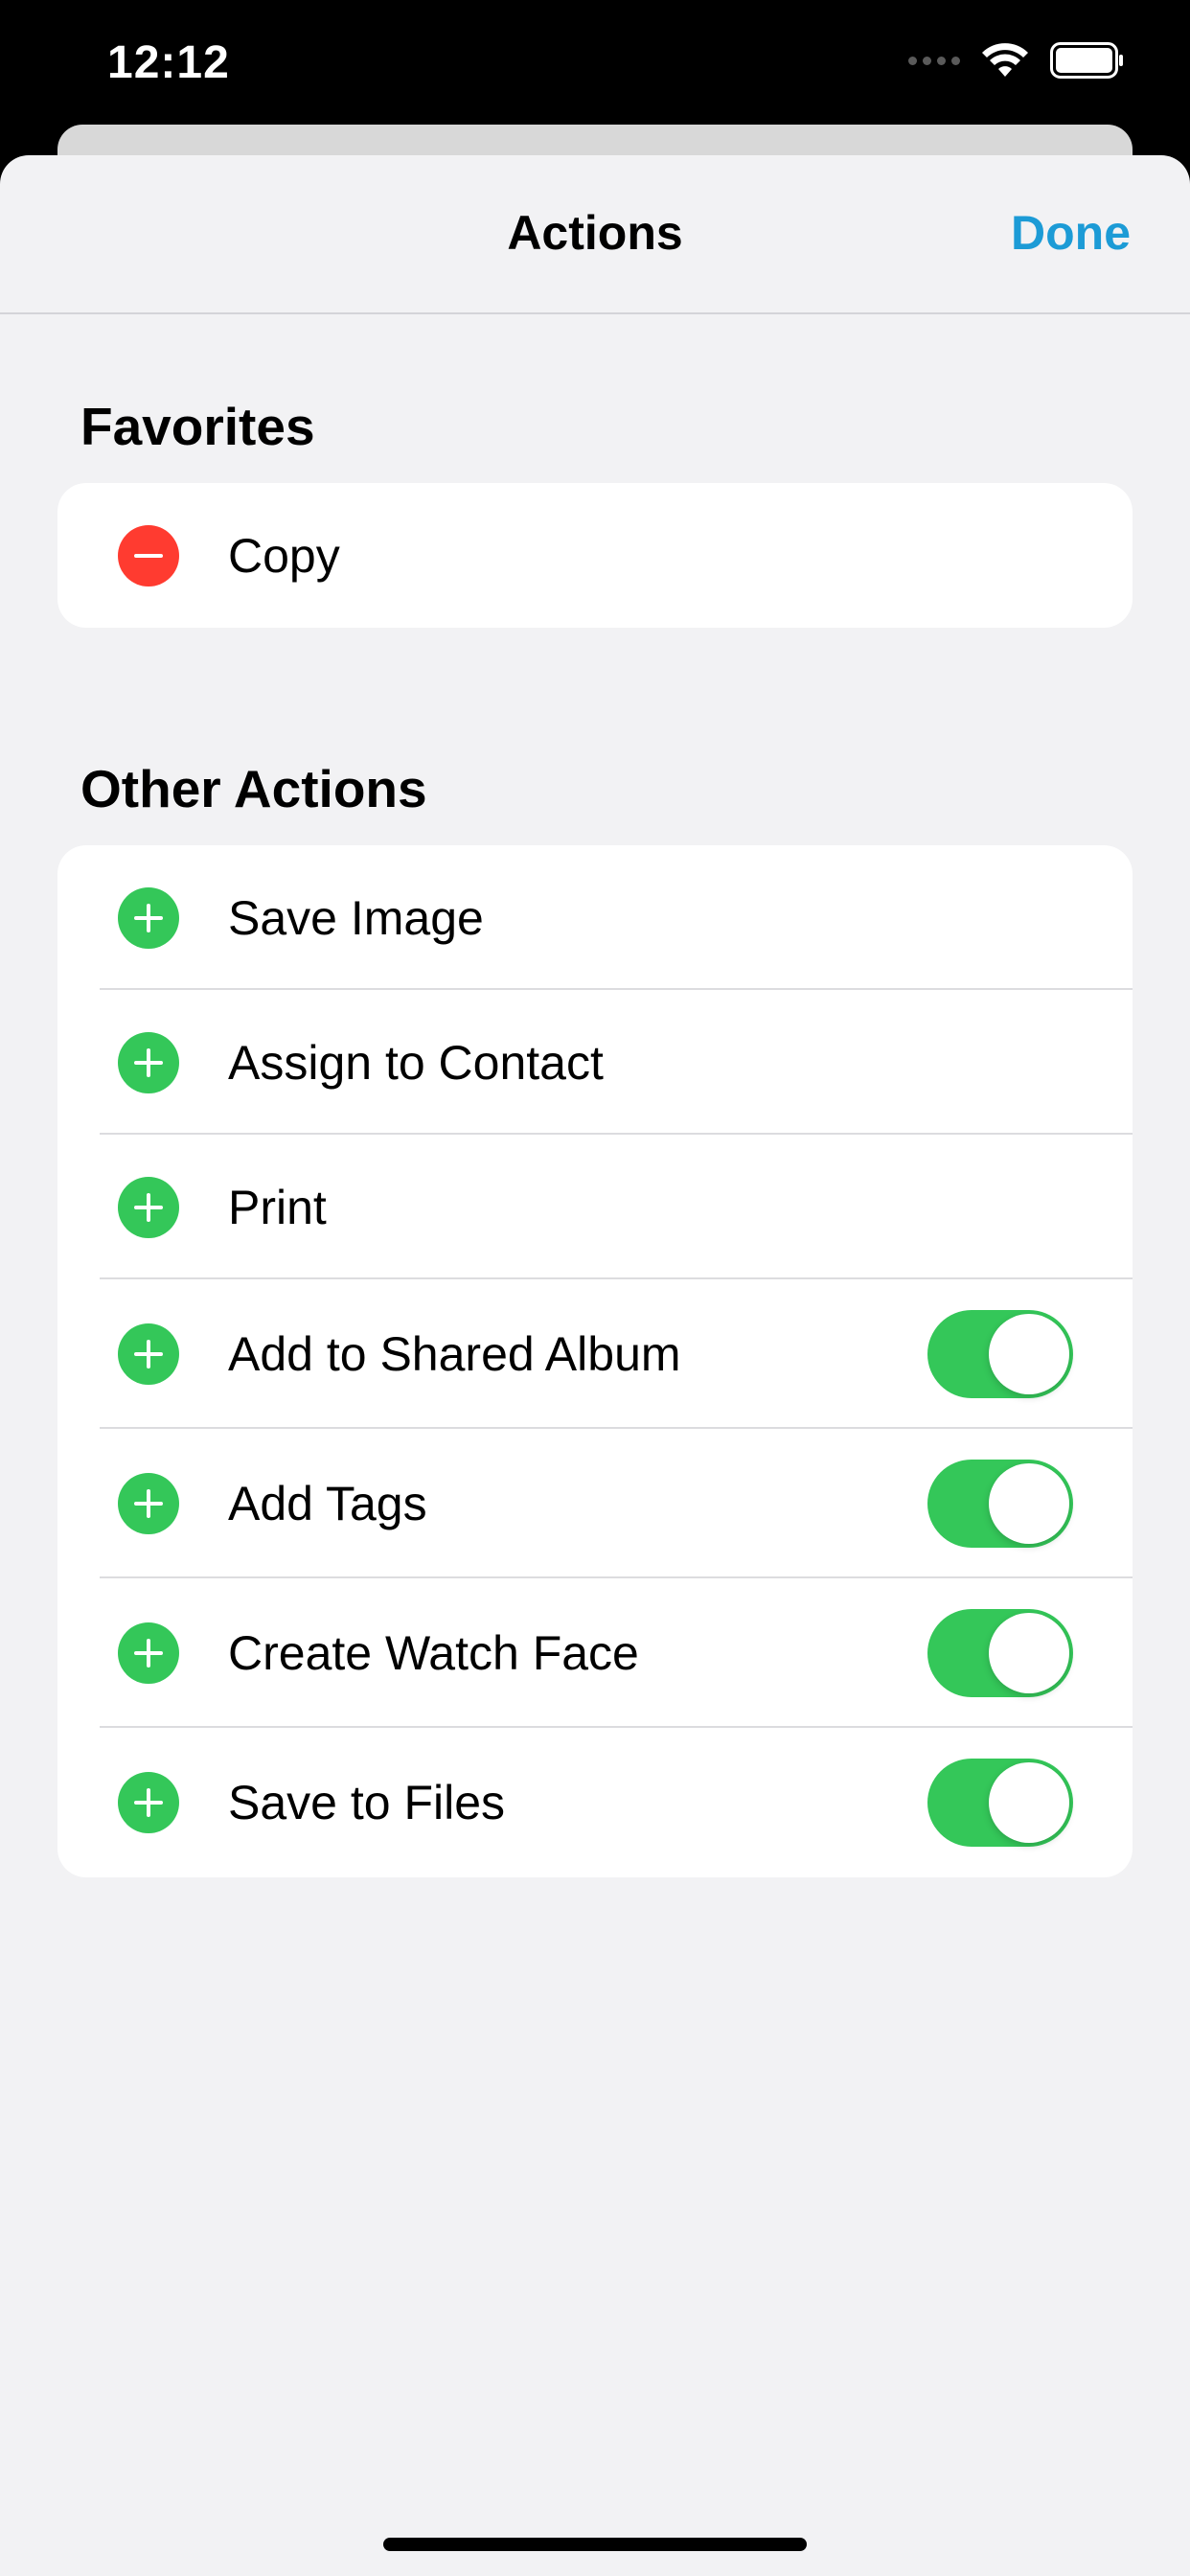 The image size is (1190, 2576). What do you see at coordinates (934, 60) in the screenshot?
I see `signal-icon` at bounding box center [934, 60].